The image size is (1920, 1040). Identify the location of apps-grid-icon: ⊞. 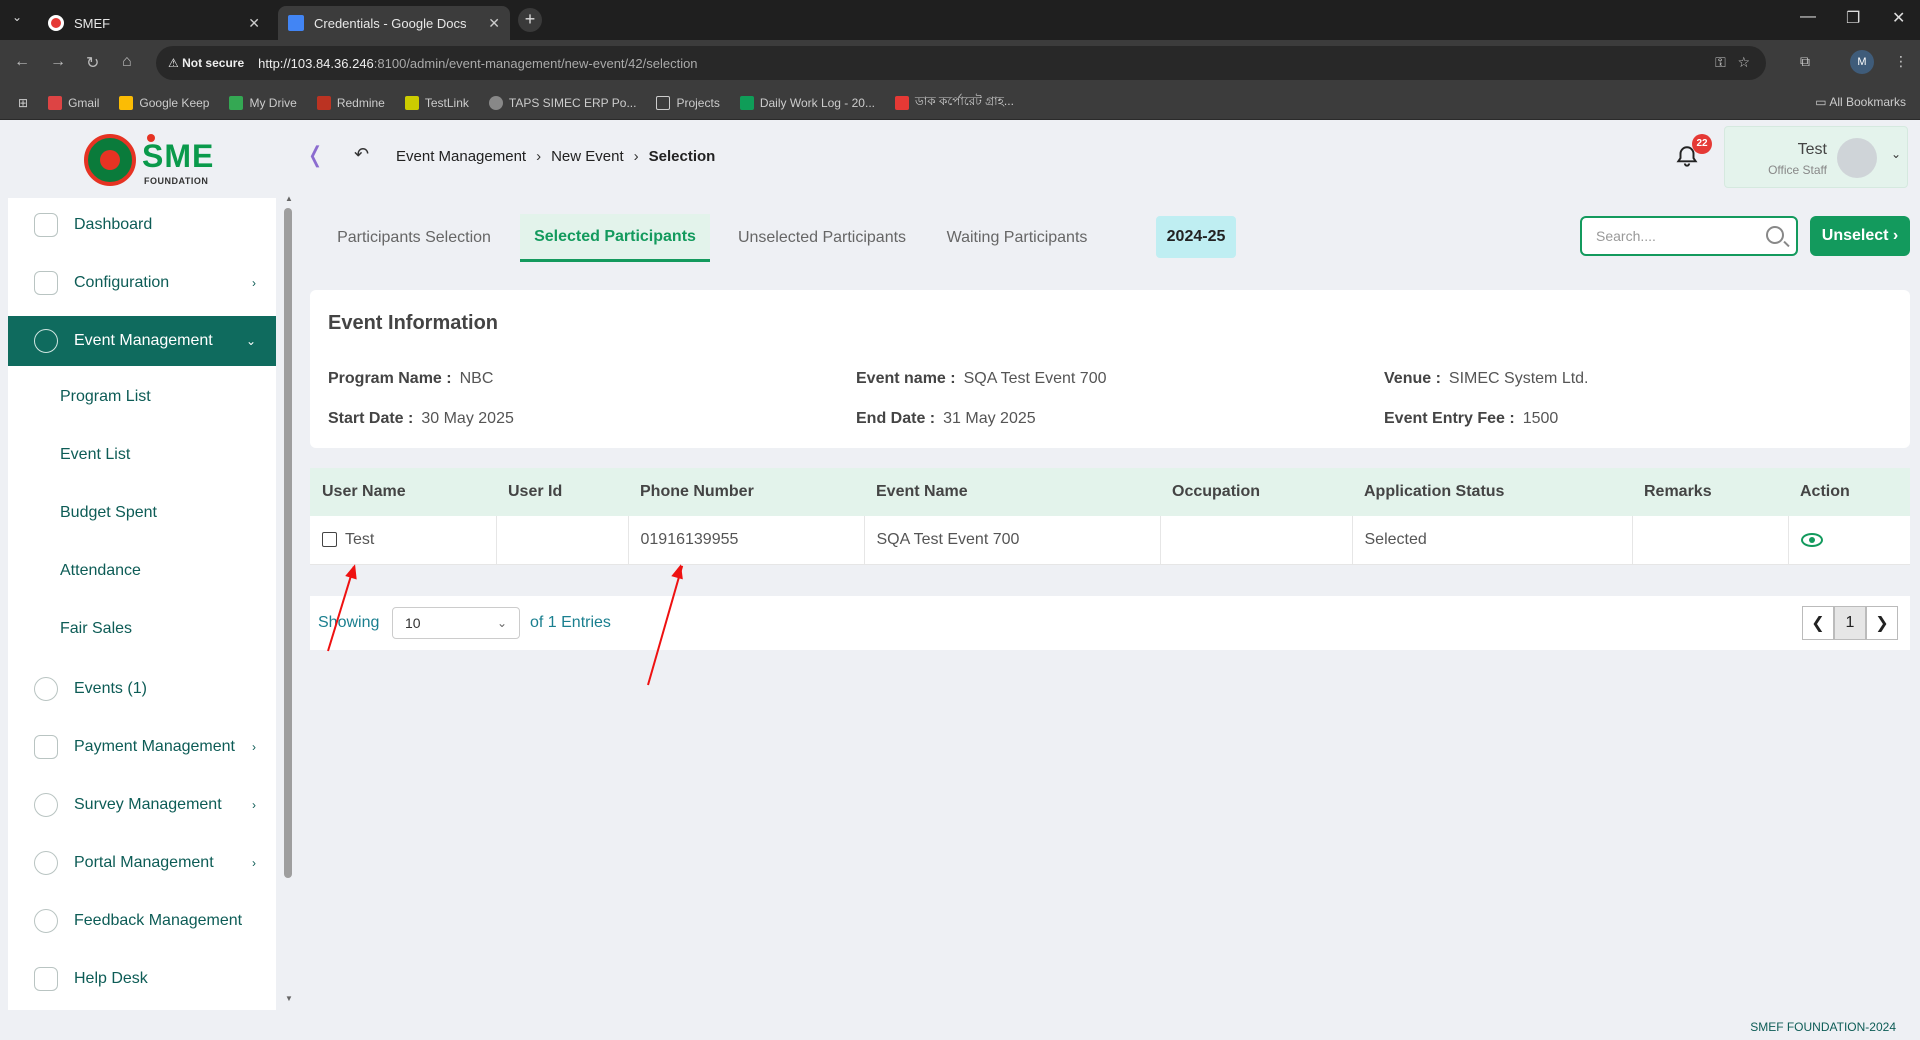
(23, 103).